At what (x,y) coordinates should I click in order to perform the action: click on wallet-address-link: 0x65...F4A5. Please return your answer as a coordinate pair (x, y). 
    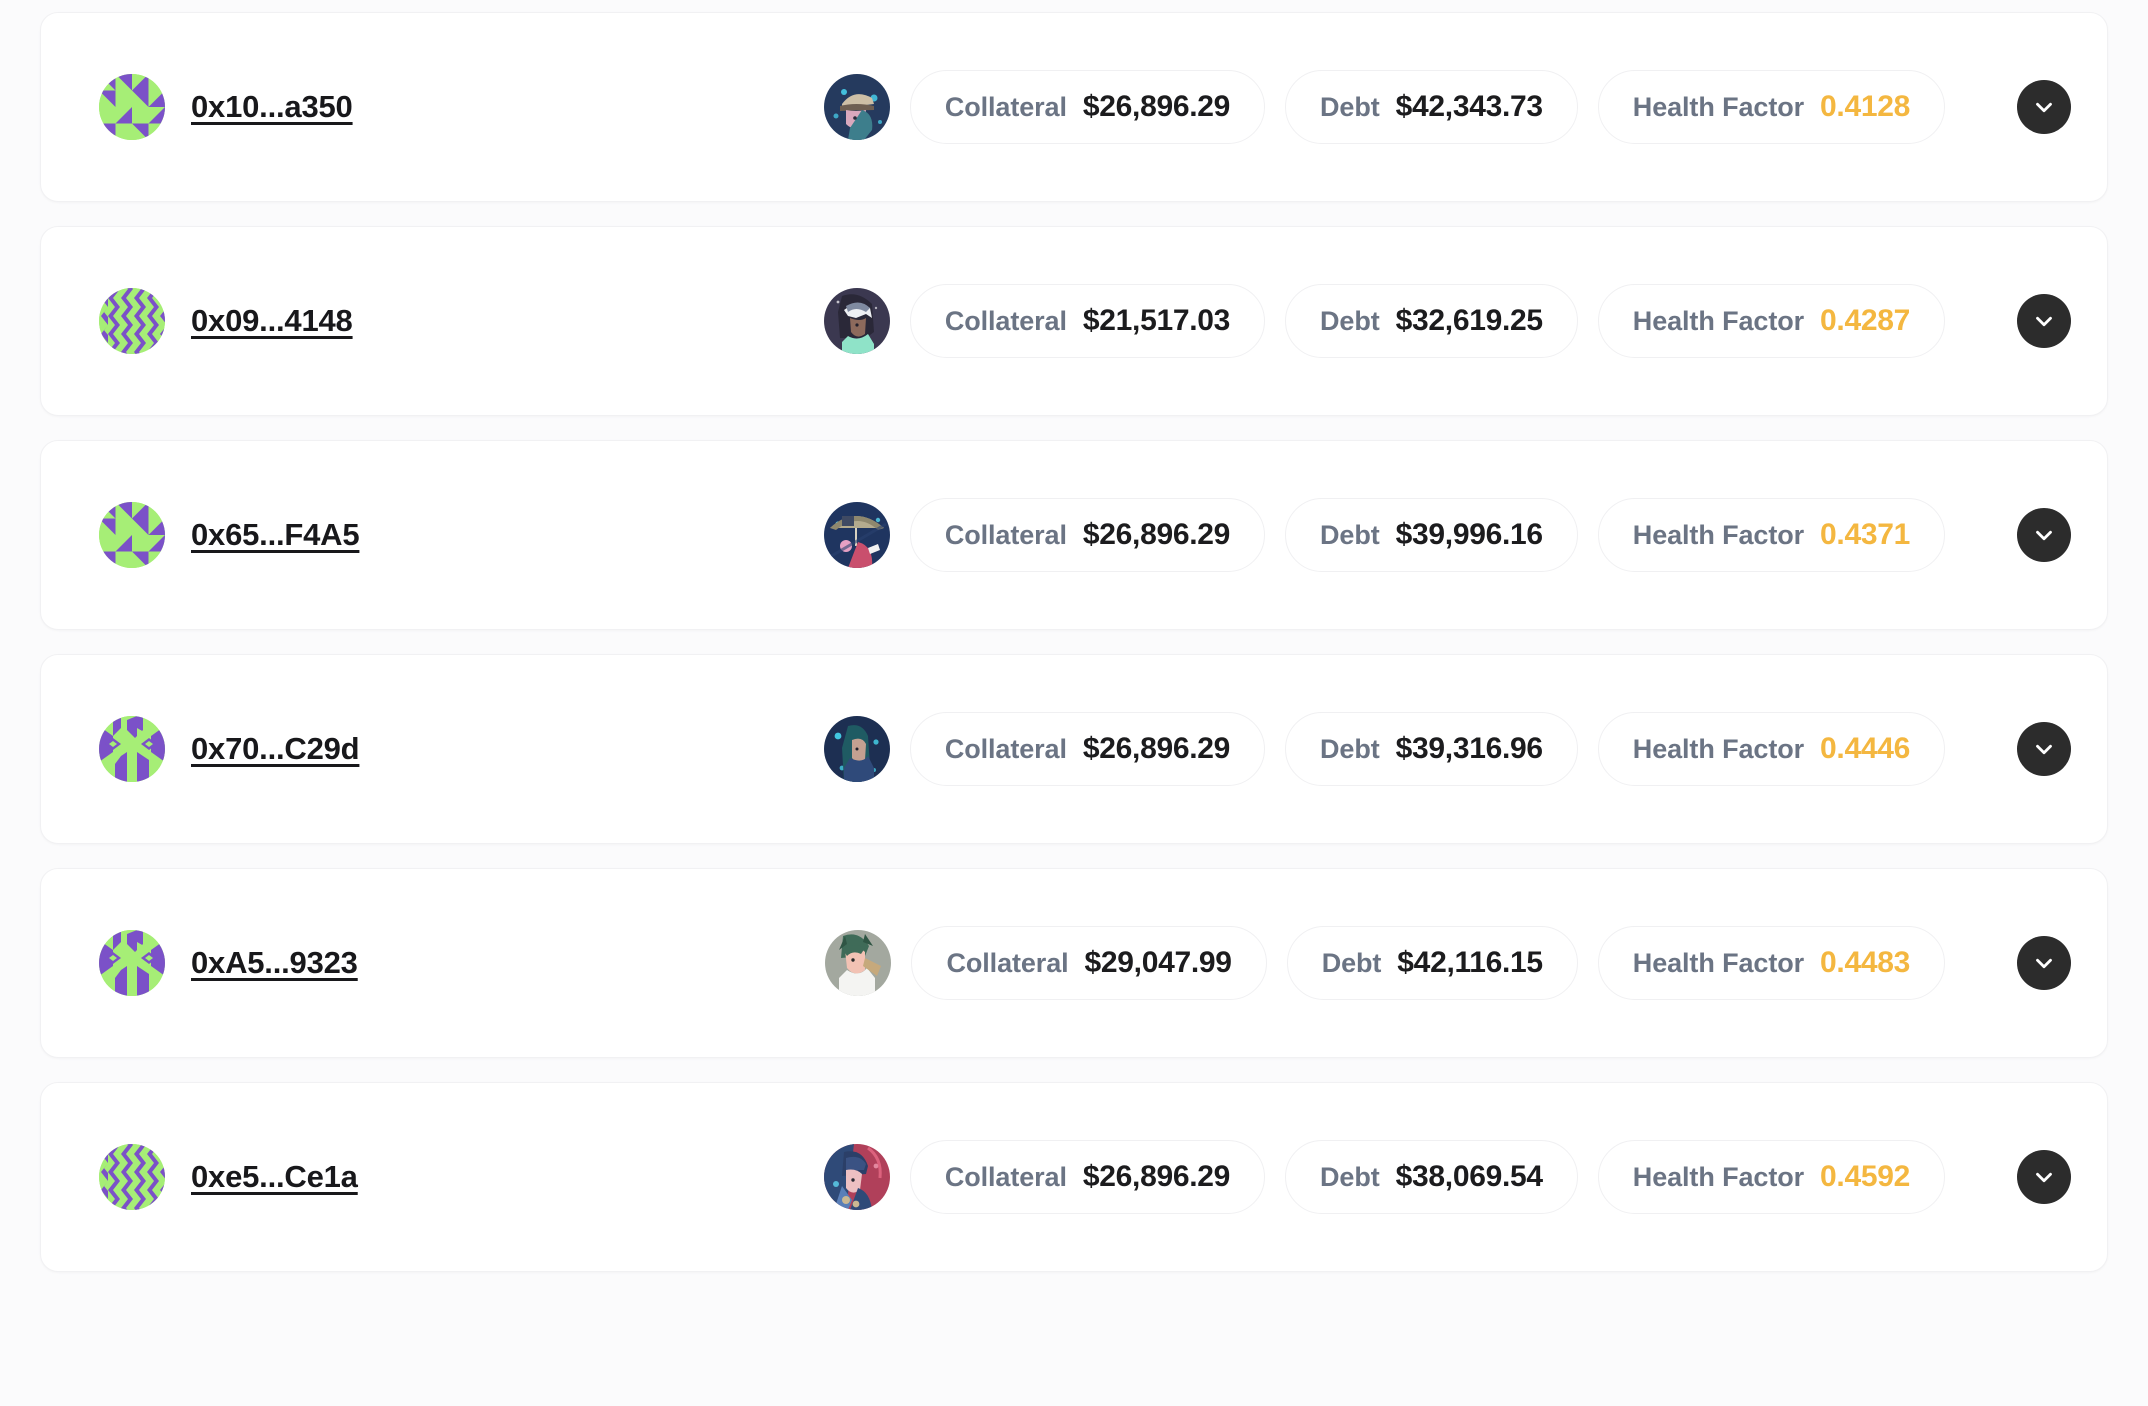
    Looking at the image, I should click on (275, 535).